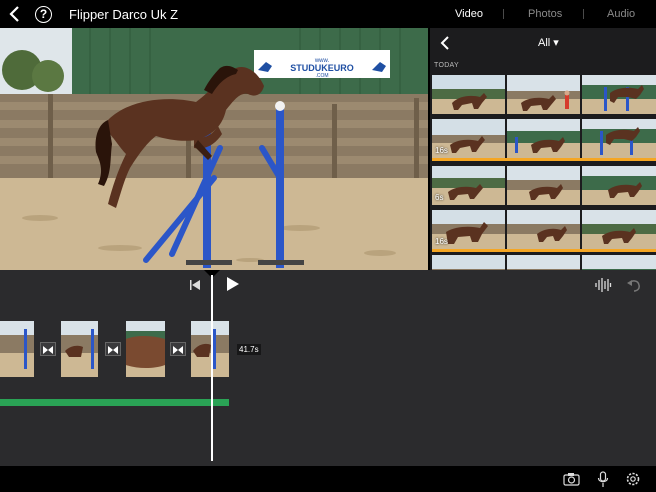 The image size is (656, 492). I want to click on microphone-icon, so click(603, 479).